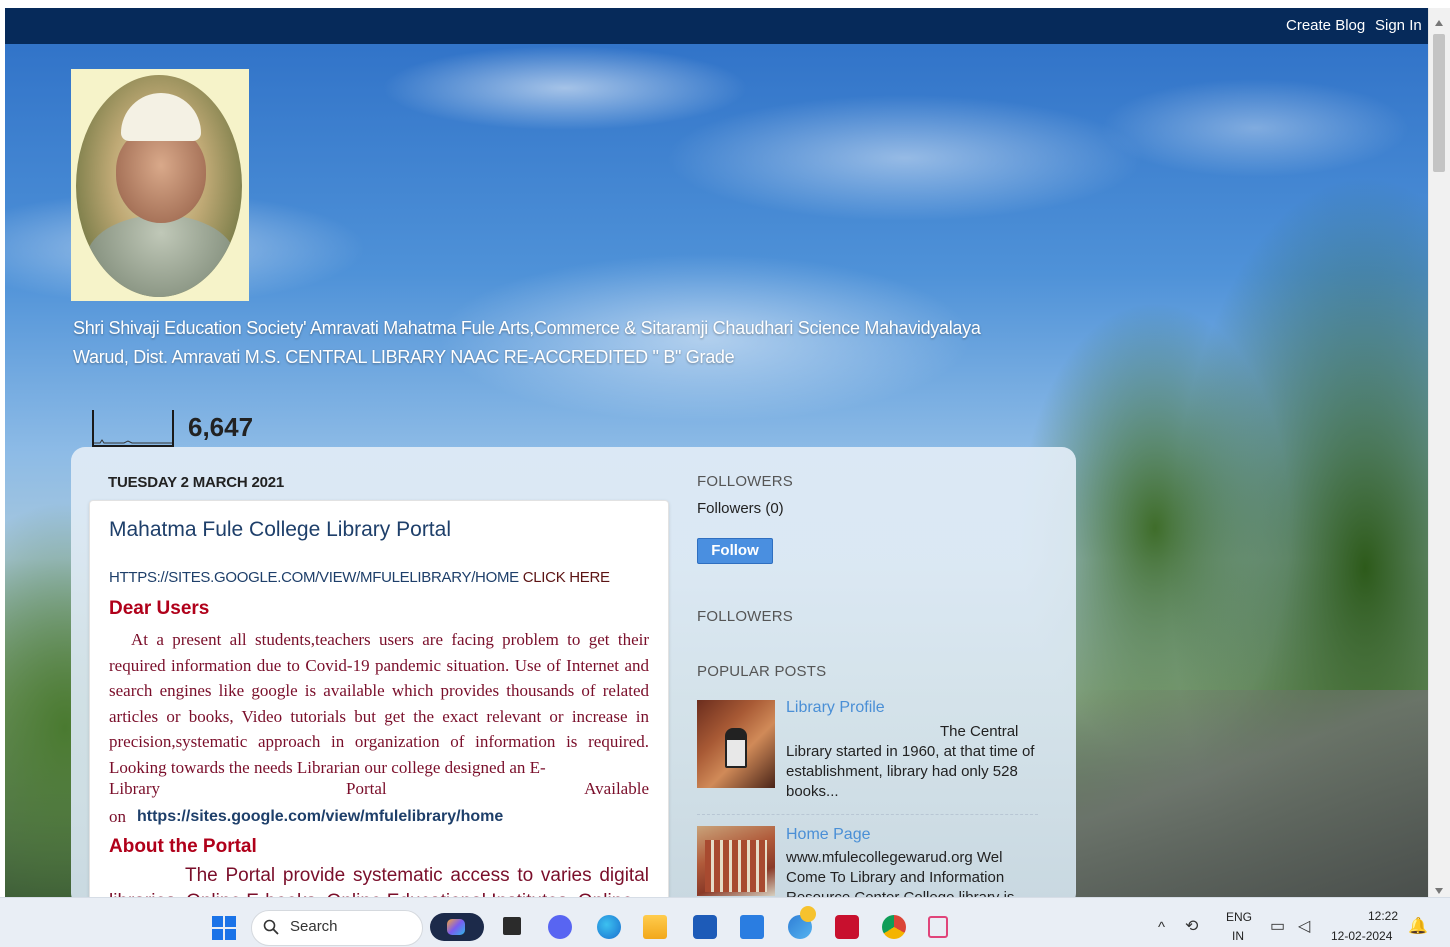  I want to click on sign-in-link: Sign In, so click(1398, 25).